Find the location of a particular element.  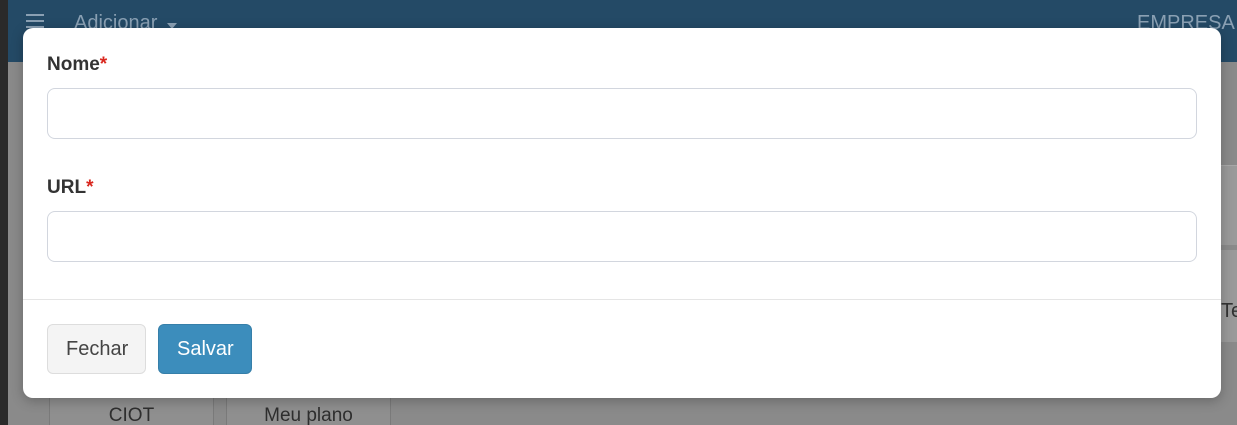

name-label: Nome* is located at coordinates (622, 65).